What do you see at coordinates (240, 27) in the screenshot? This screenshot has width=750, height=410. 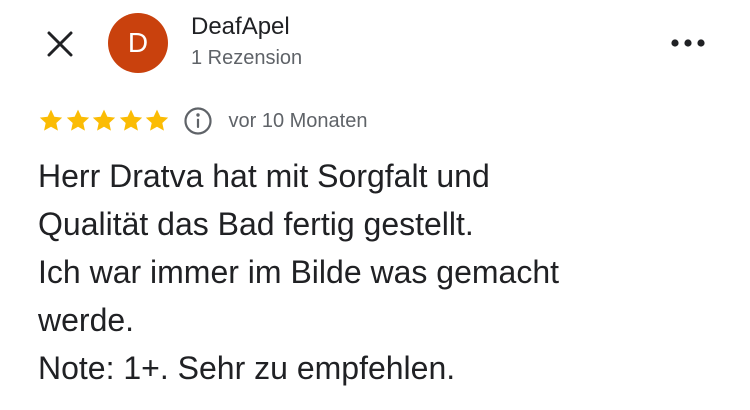 I see `reviewer-name: DeafApel` at bounding box center [240, 27].